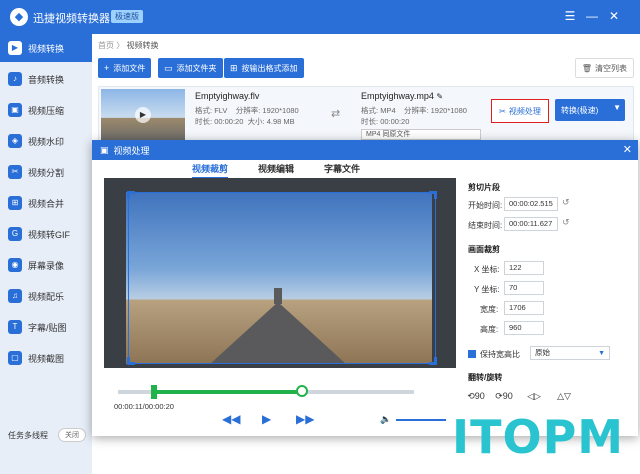 The width and height of the screenshot is (640, 474). What do you see at coordinates (15, 79) in the screenshot?
I see `audio-convert-icon: ♪` at bounding box center [15, 79].